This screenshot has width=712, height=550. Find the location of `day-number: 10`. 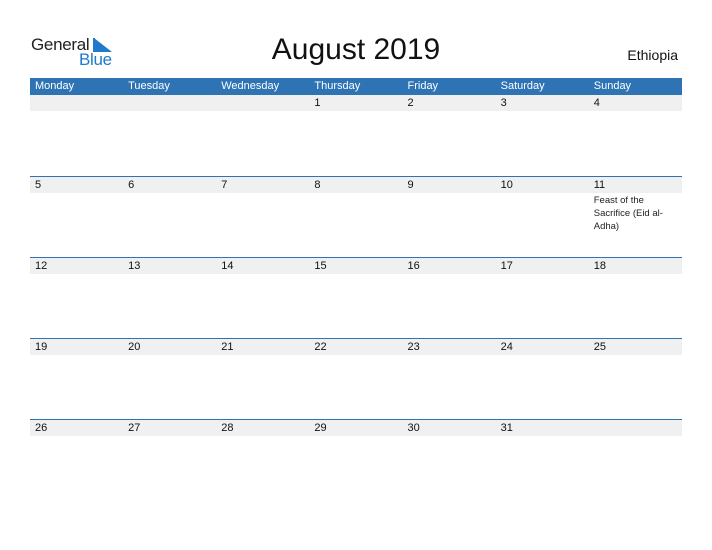

day-number: 10 is located at coordinates (506, 185).